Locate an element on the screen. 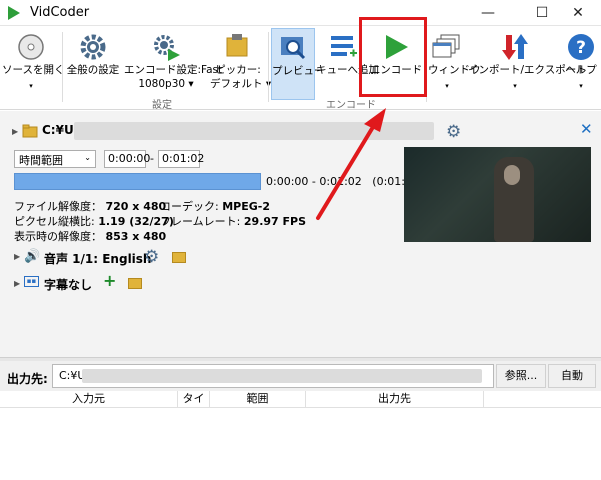 This screenshot has width=601, height=480. column-source: 入力元 is located at coordinates (89, 399).